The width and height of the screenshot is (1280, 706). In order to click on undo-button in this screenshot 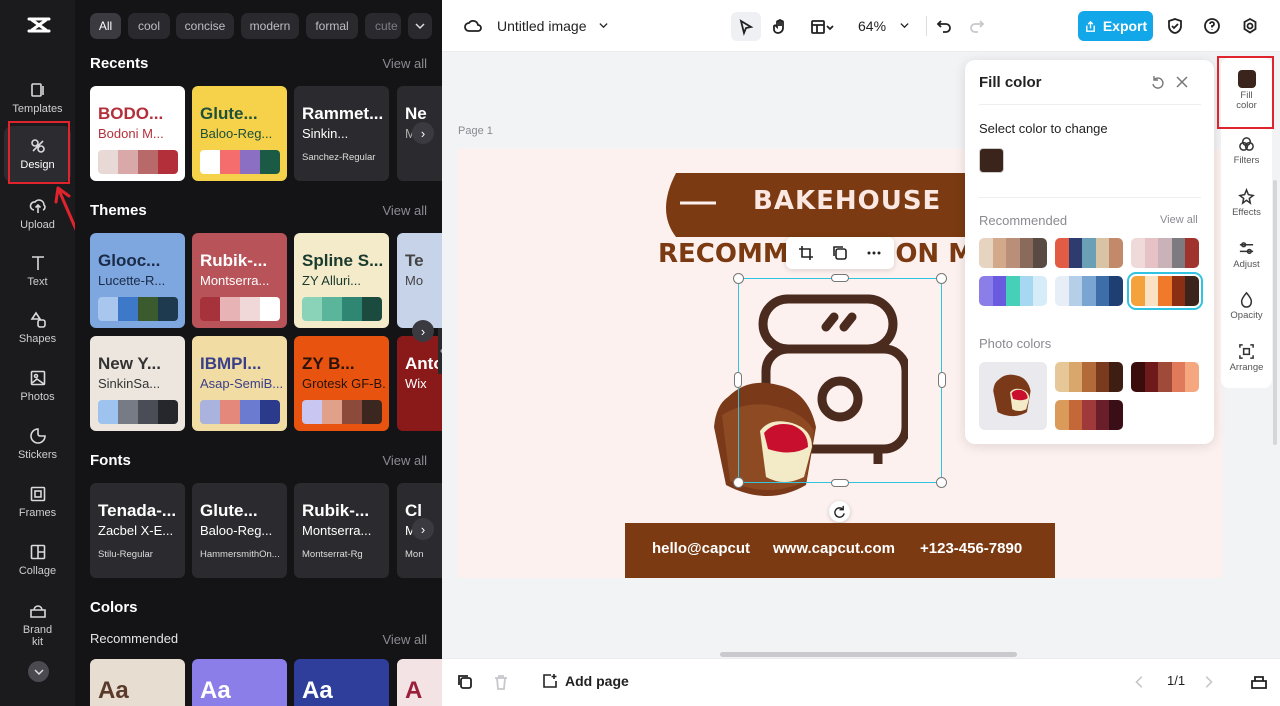, I will do `click(944, 26)`.